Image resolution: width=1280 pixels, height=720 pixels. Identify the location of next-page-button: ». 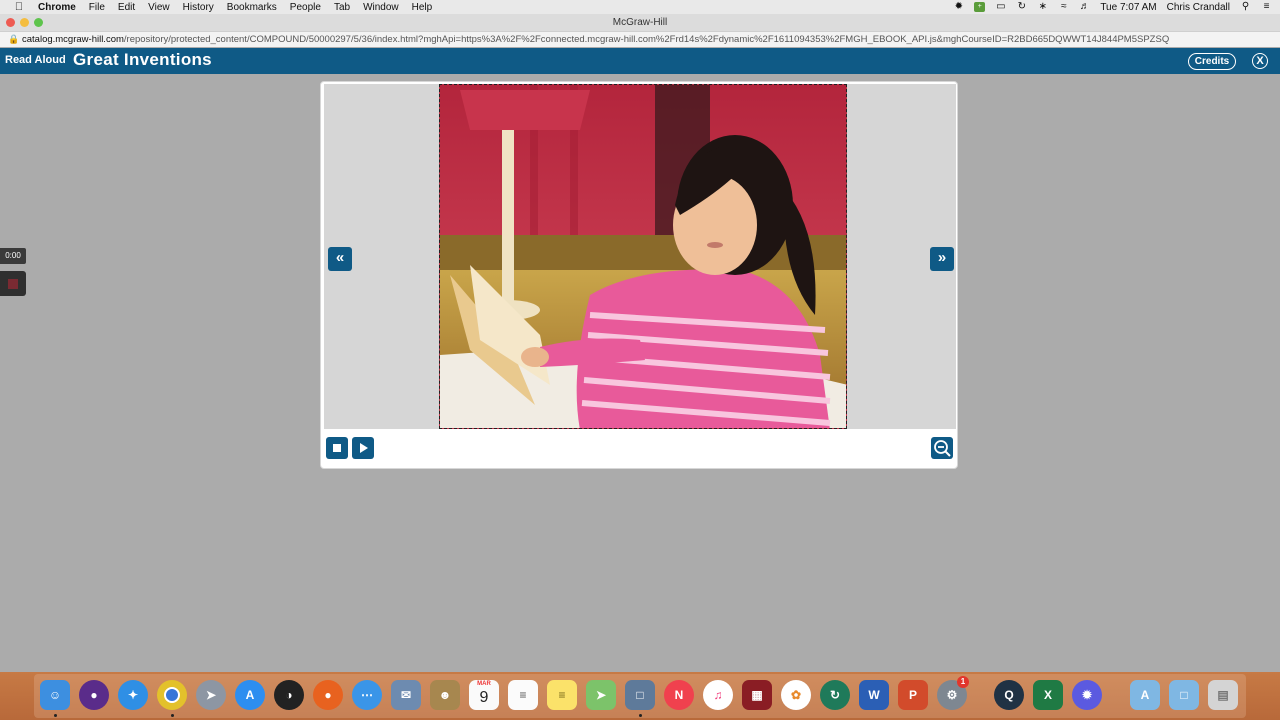
(942, 259).